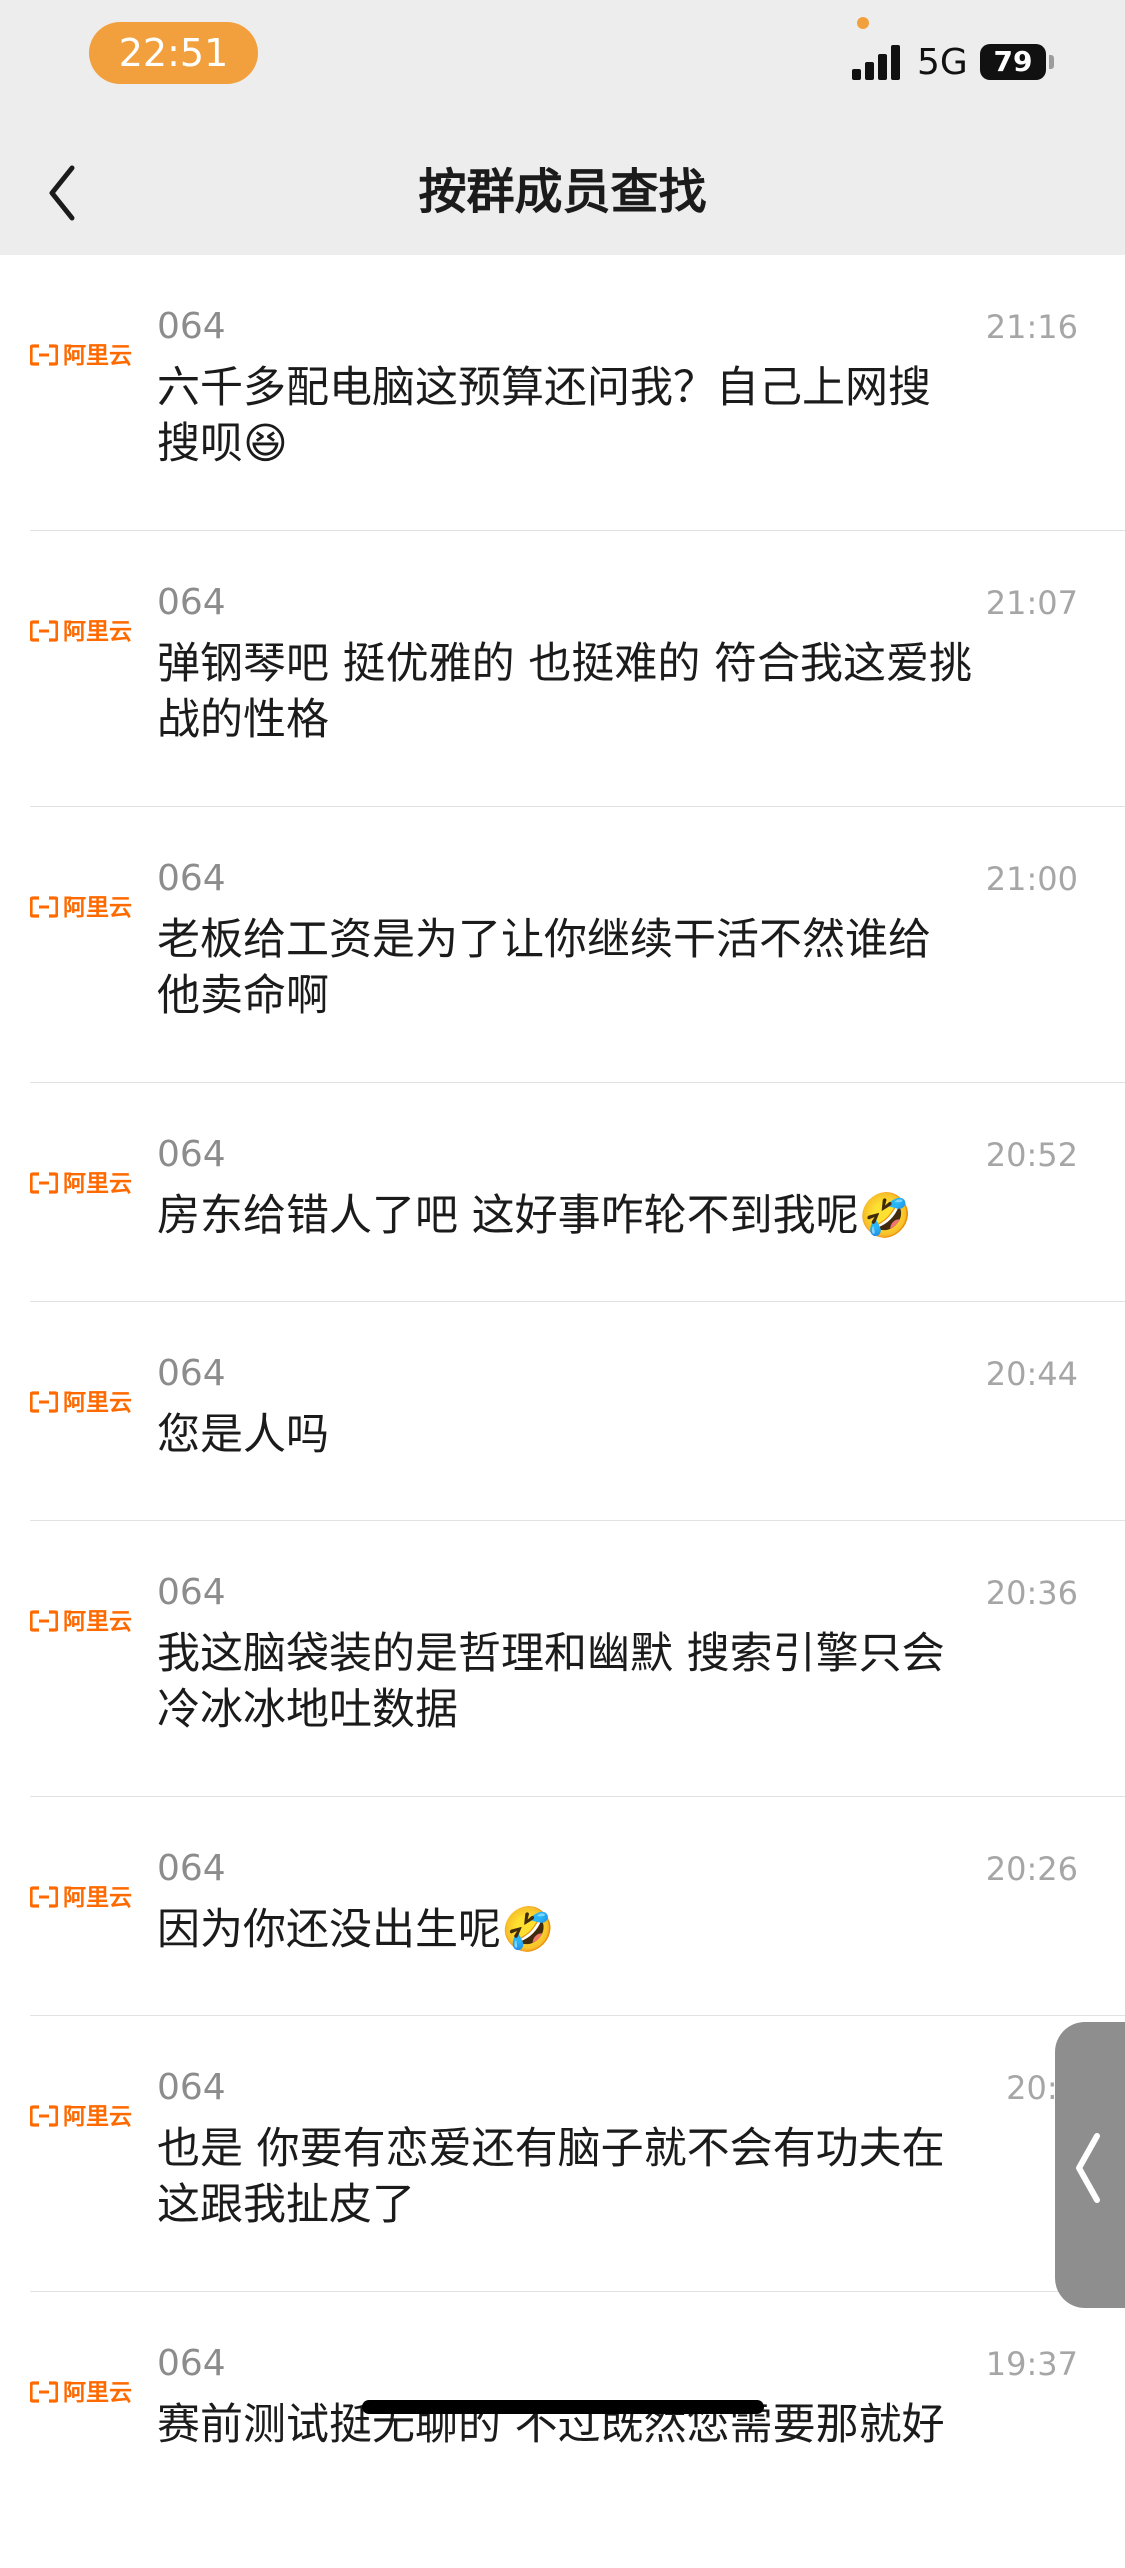  I want to click on list-item: 阿里云 064 20:1 也是 你要有恋爱还有脑子就不会有功夫在 这跟我扯皮了, so click(562, 2154).